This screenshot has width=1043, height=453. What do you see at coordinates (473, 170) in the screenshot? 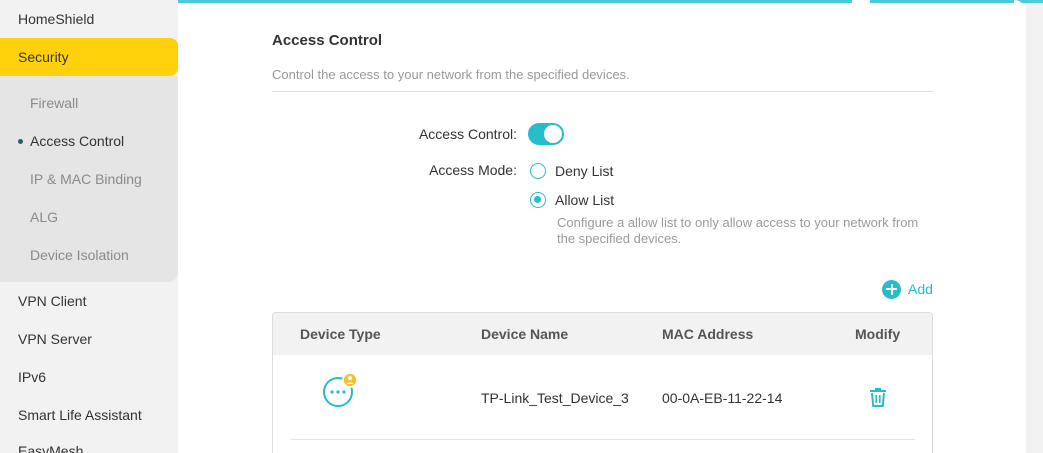
I see `access-mode-label: Access Mode:` at bounding box center [473, 170].